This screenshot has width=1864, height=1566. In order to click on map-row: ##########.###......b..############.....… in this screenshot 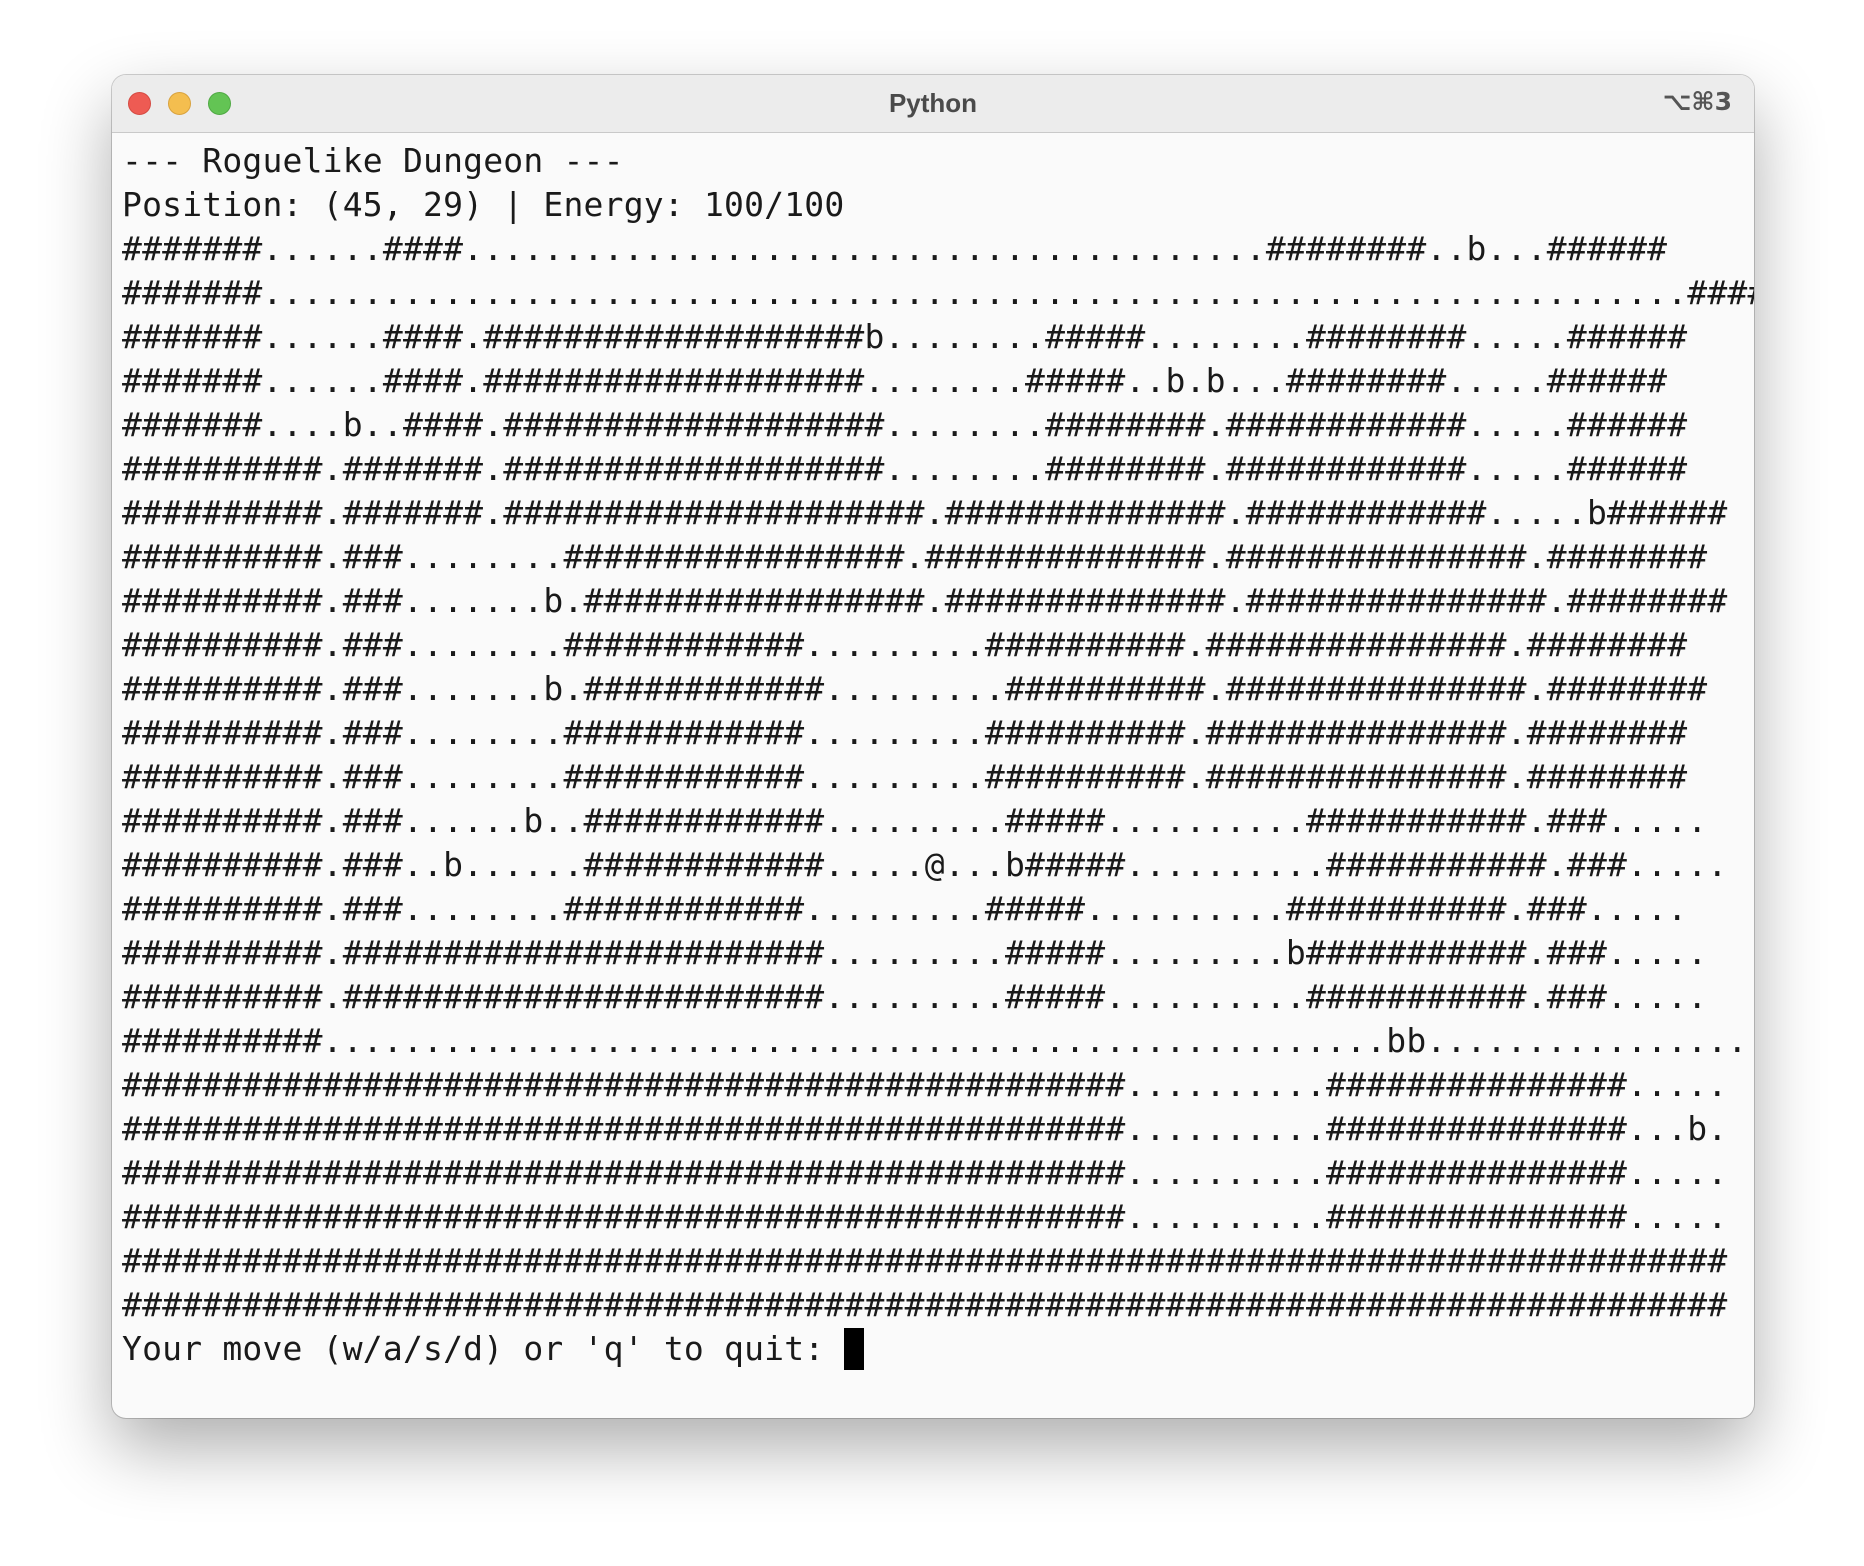, I will do `click(915, 820)`.